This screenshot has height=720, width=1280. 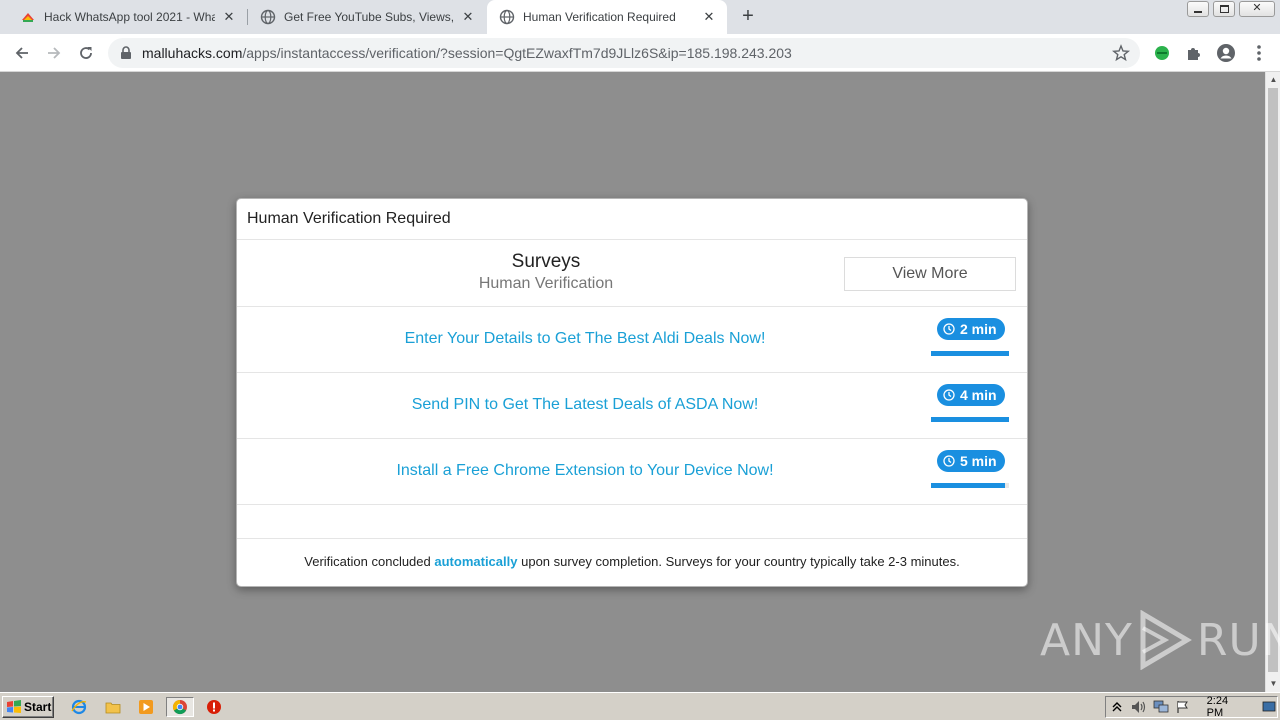 I want to click on reload-button, so click(x=86, y=53).